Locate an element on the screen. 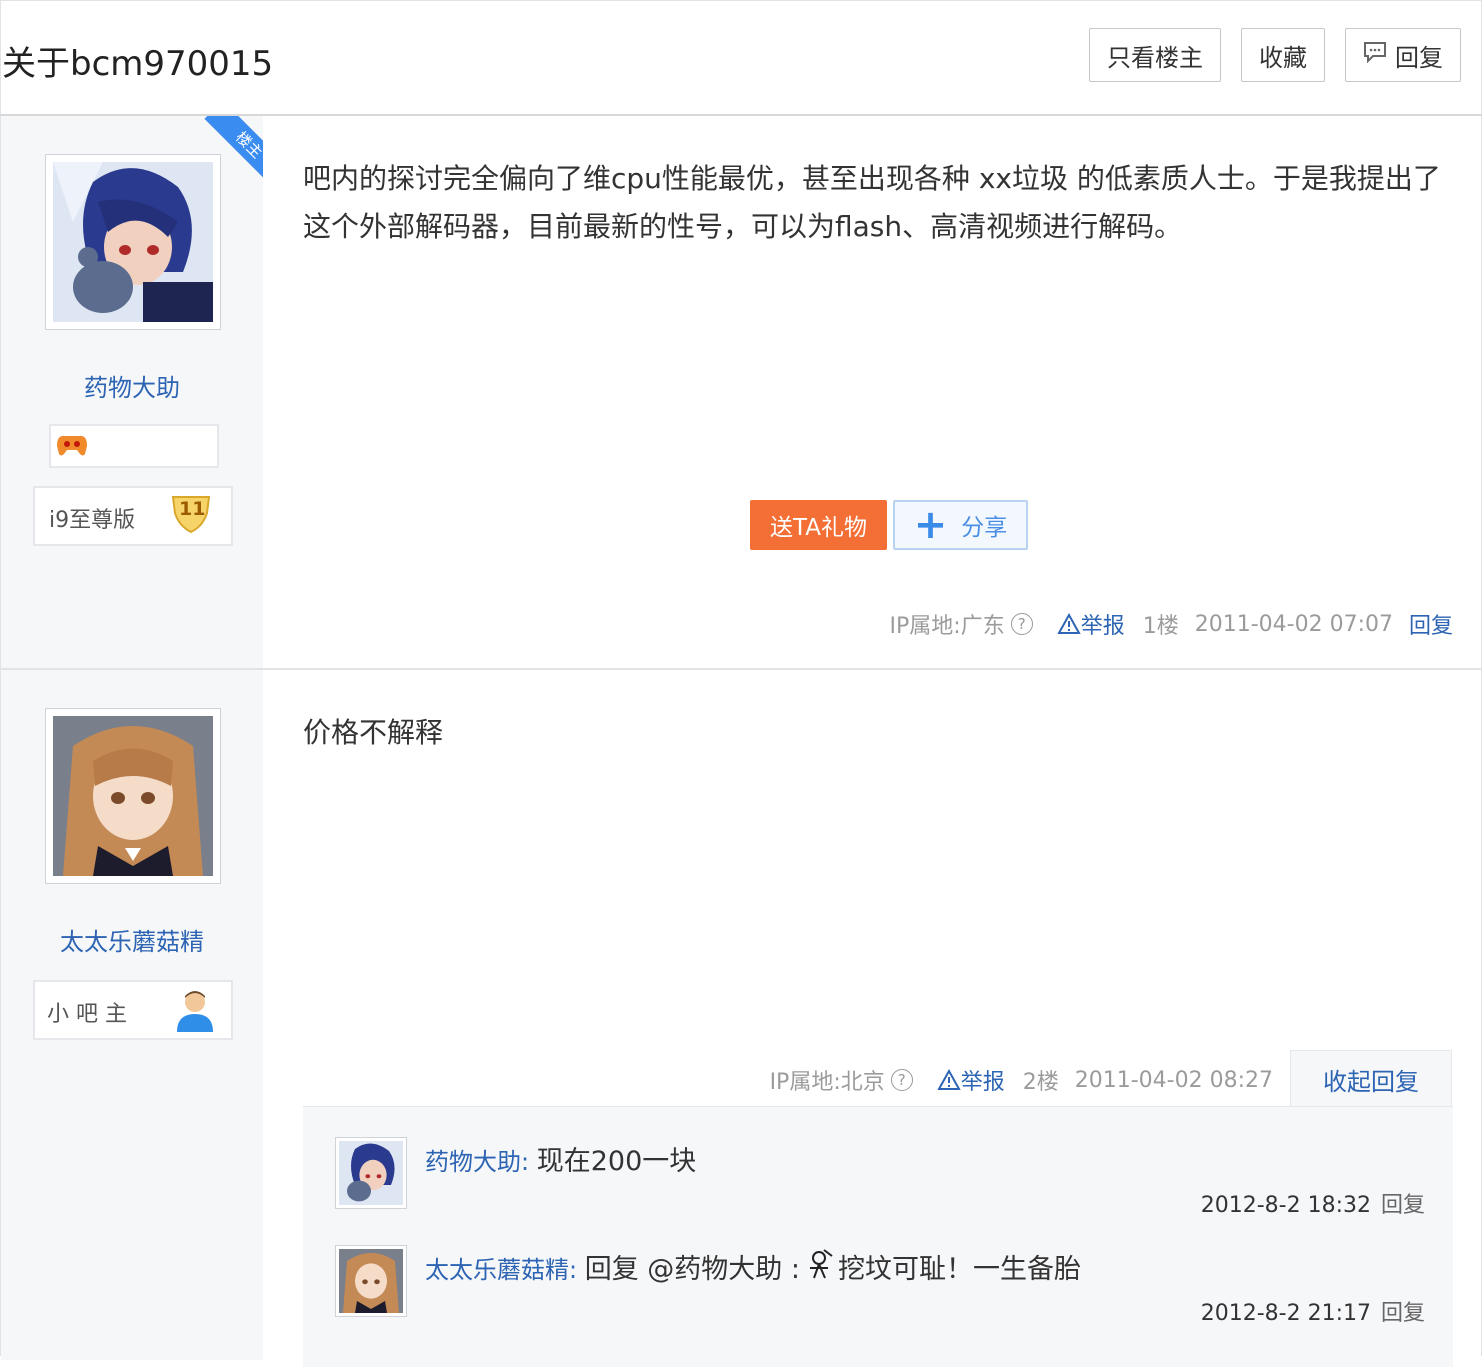  author-name: 药物大助 is located at coordinates (132, 385).